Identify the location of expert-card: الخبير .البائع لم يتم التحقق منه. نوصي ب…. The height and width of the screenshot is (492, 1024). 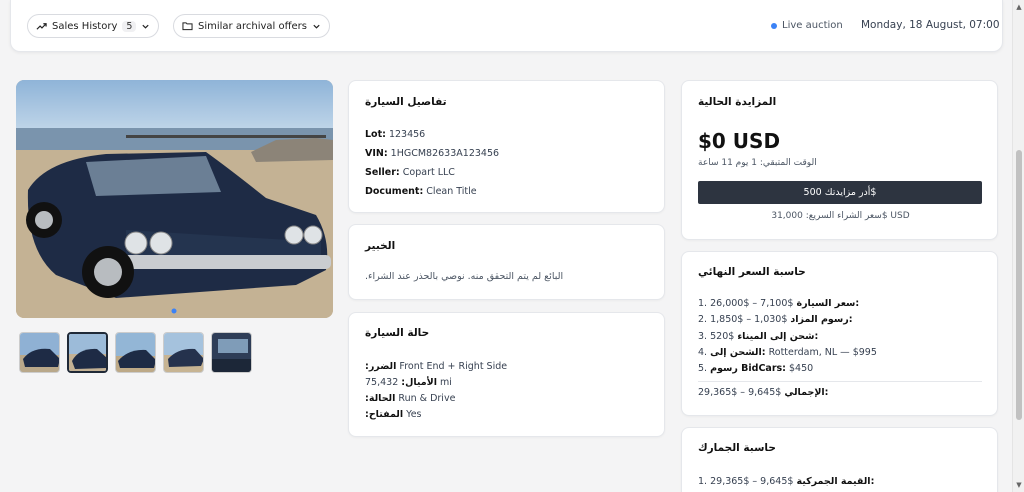
(506, 262).